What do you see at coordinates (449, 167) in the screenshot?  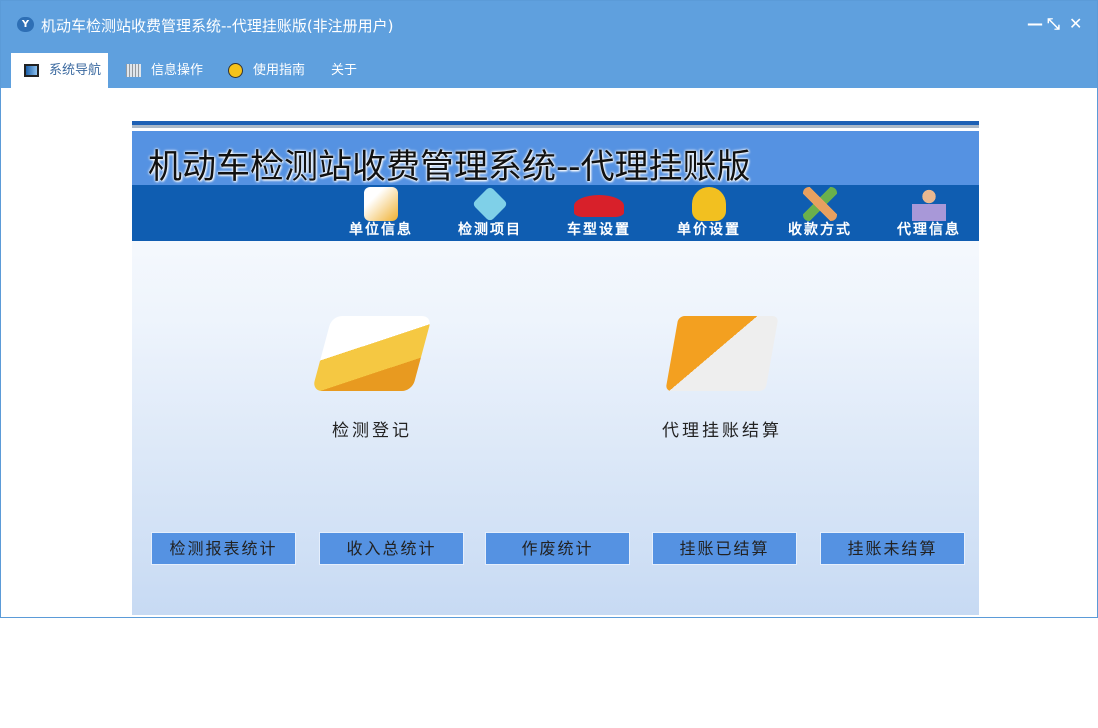 I see `banner-title: 机动车检测站收费管理系统--代理挂账版` at bounding box center [449, 167].